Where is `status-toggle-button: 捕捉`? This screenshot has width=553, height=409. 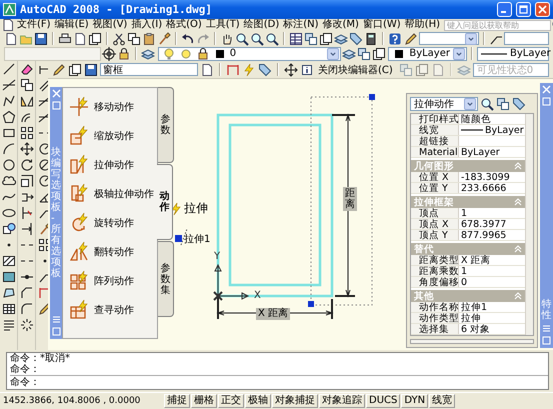 status-toggle-button: 捕捉 is located at coordinates (177, 401).